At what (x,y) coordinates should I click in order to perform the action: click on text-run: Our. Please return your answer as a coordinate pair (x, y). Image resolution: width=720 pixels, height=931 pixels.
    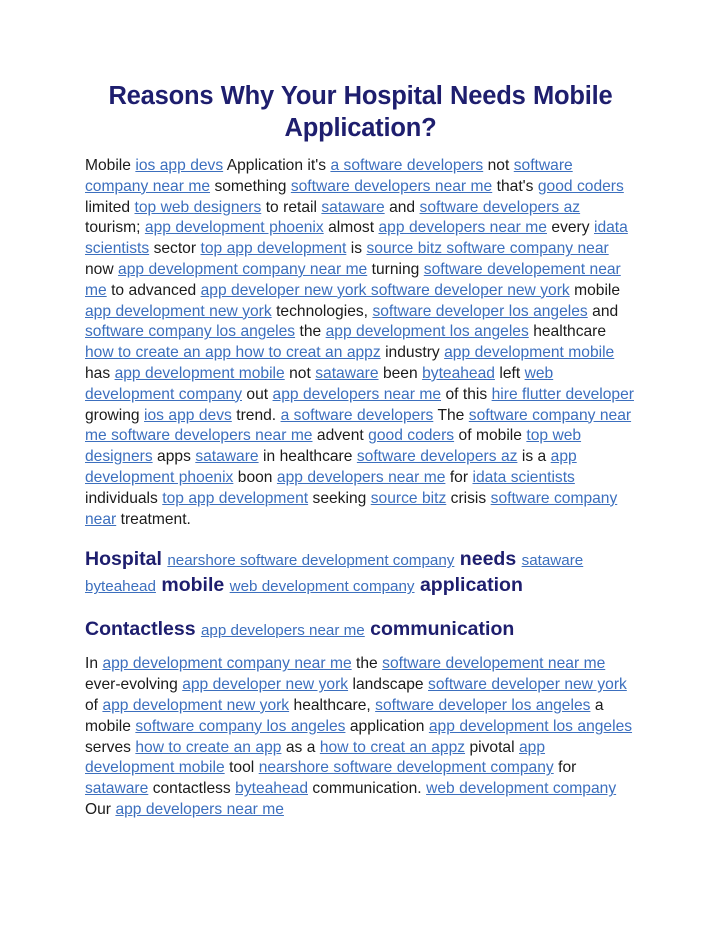
    Looking at the image, I should click on (100, 809).